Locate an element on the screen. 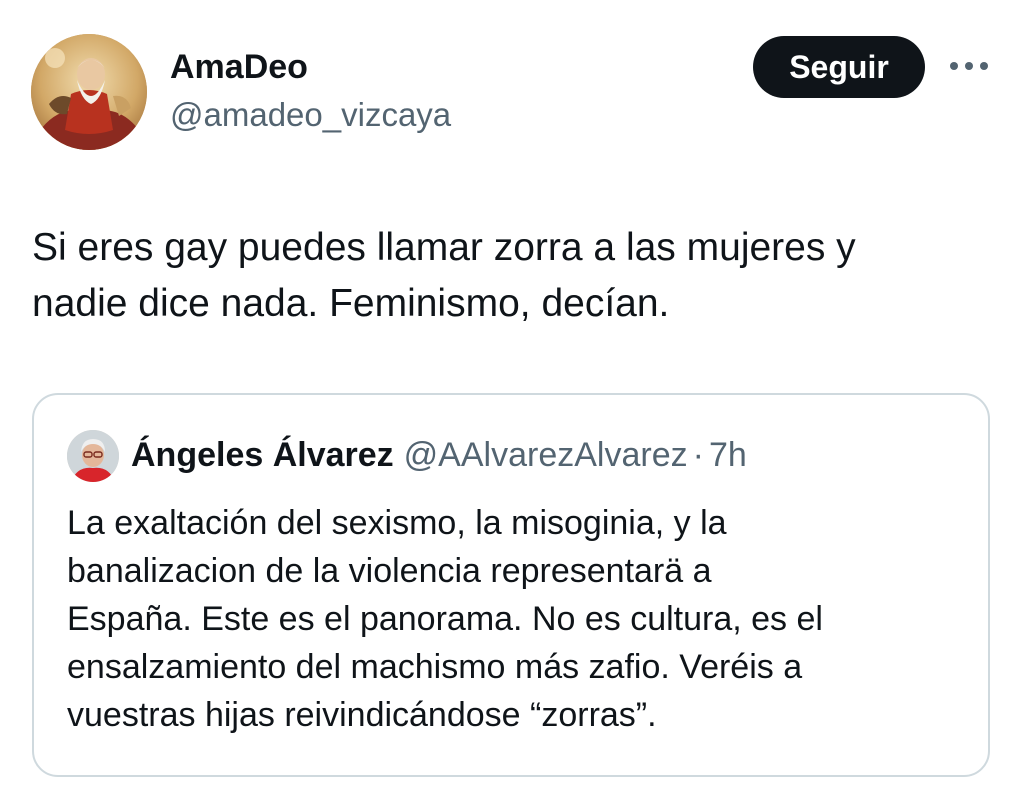  author-avatar is located at coordinates (89, 92).